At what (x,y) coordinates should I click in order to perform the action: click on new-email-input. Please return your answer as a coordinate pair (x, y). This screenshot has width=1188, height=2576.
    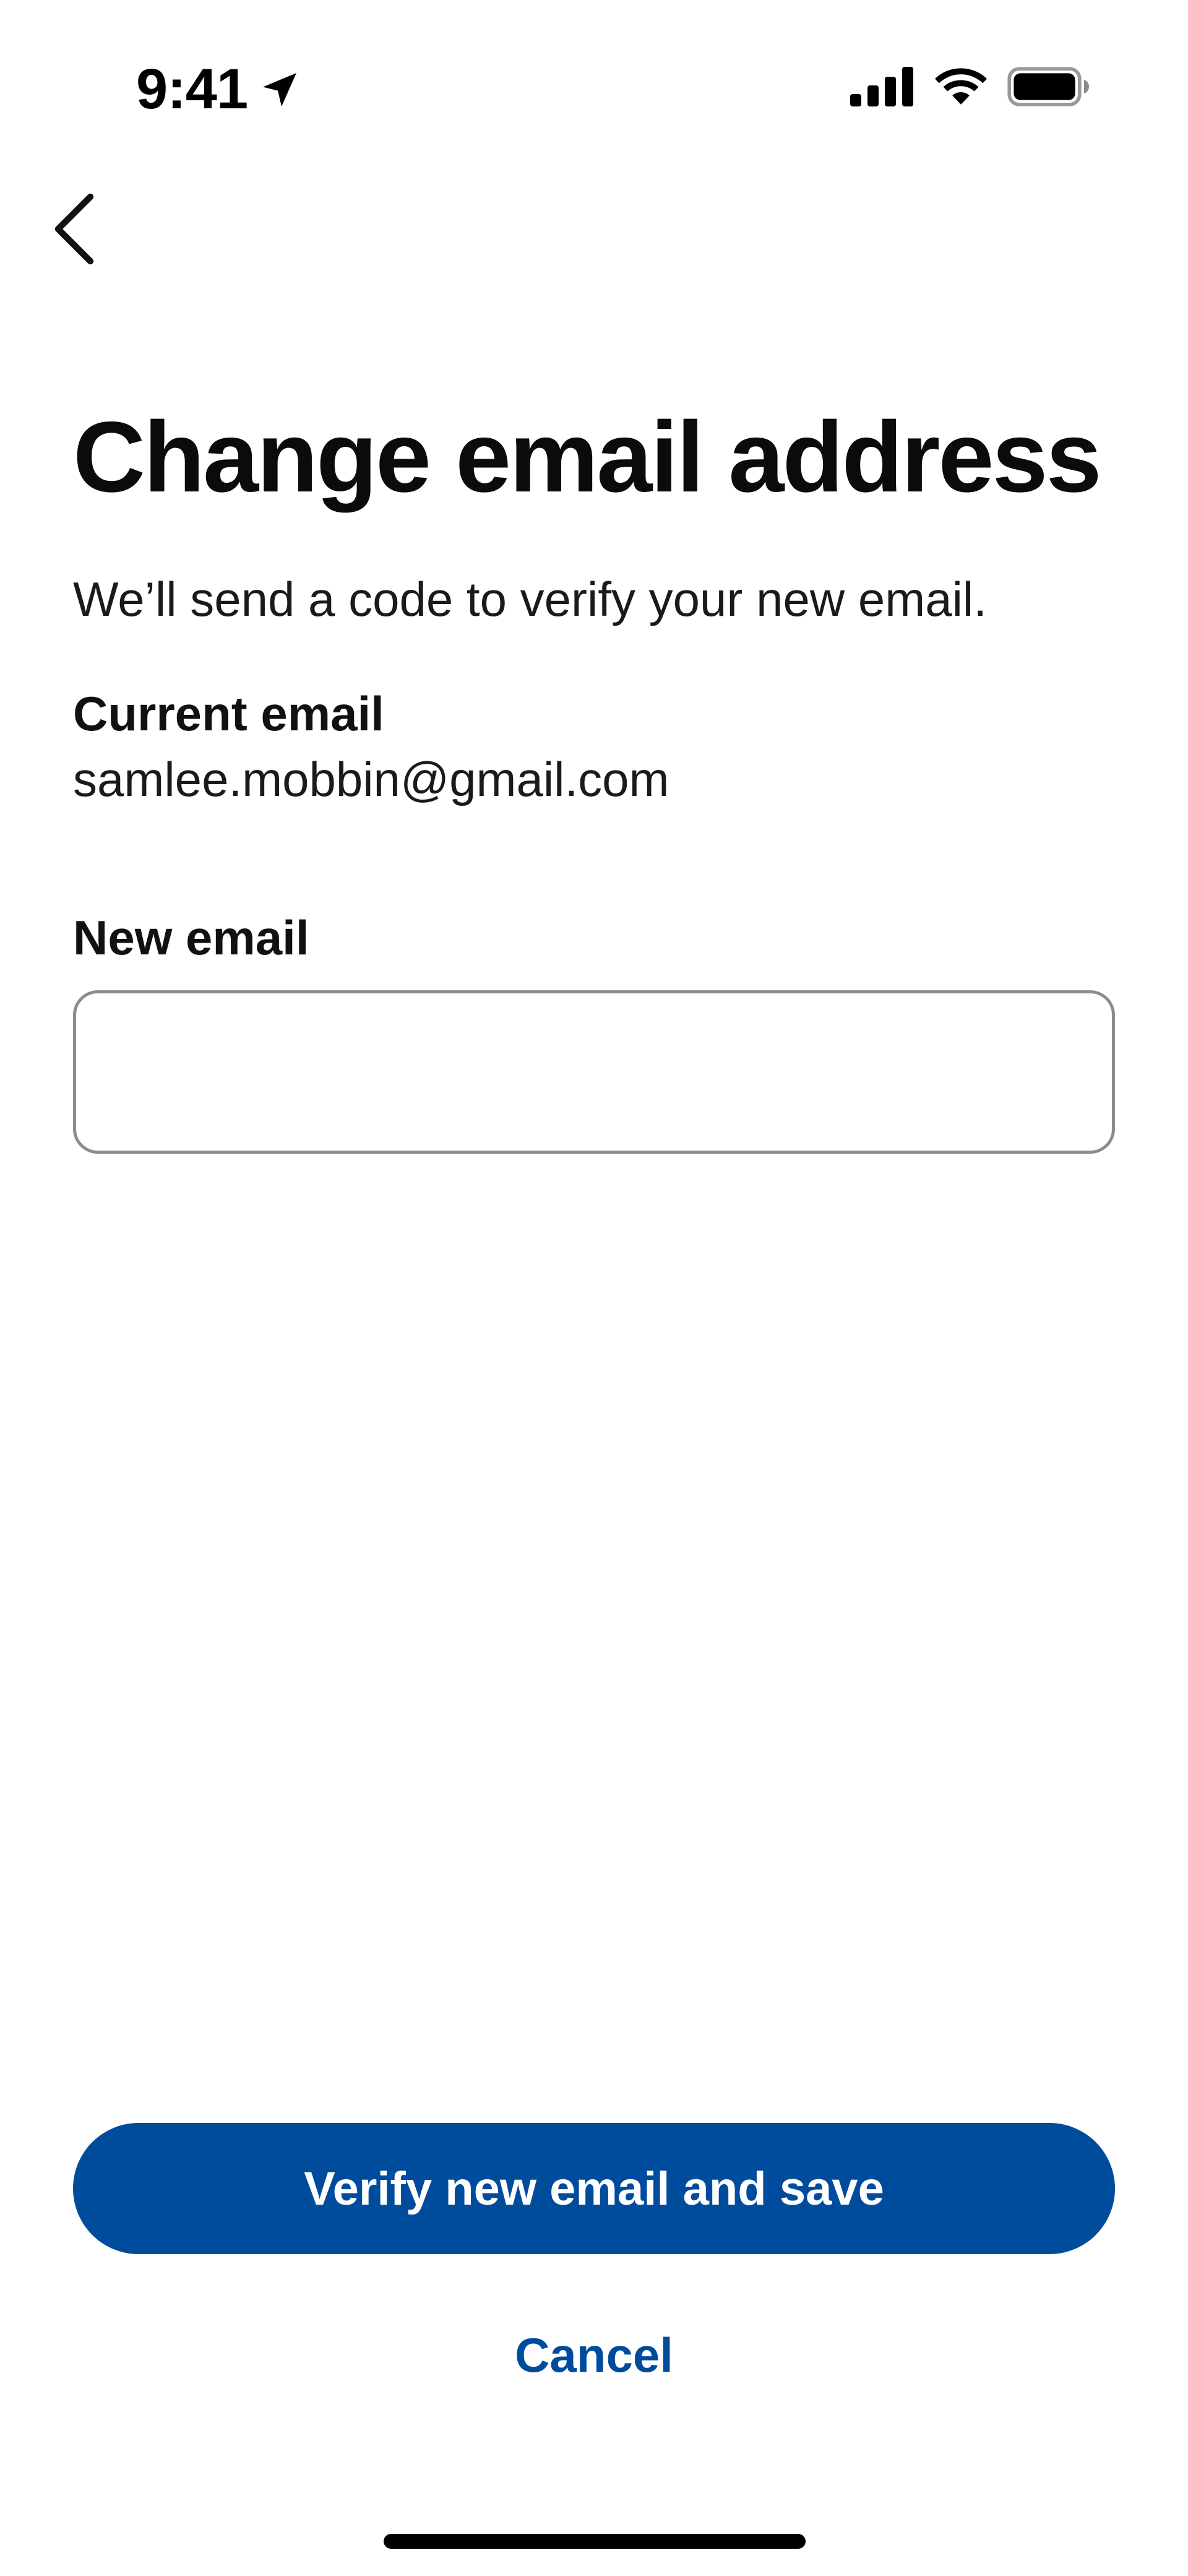
    Looking at the image, I should click on (594, 1072).